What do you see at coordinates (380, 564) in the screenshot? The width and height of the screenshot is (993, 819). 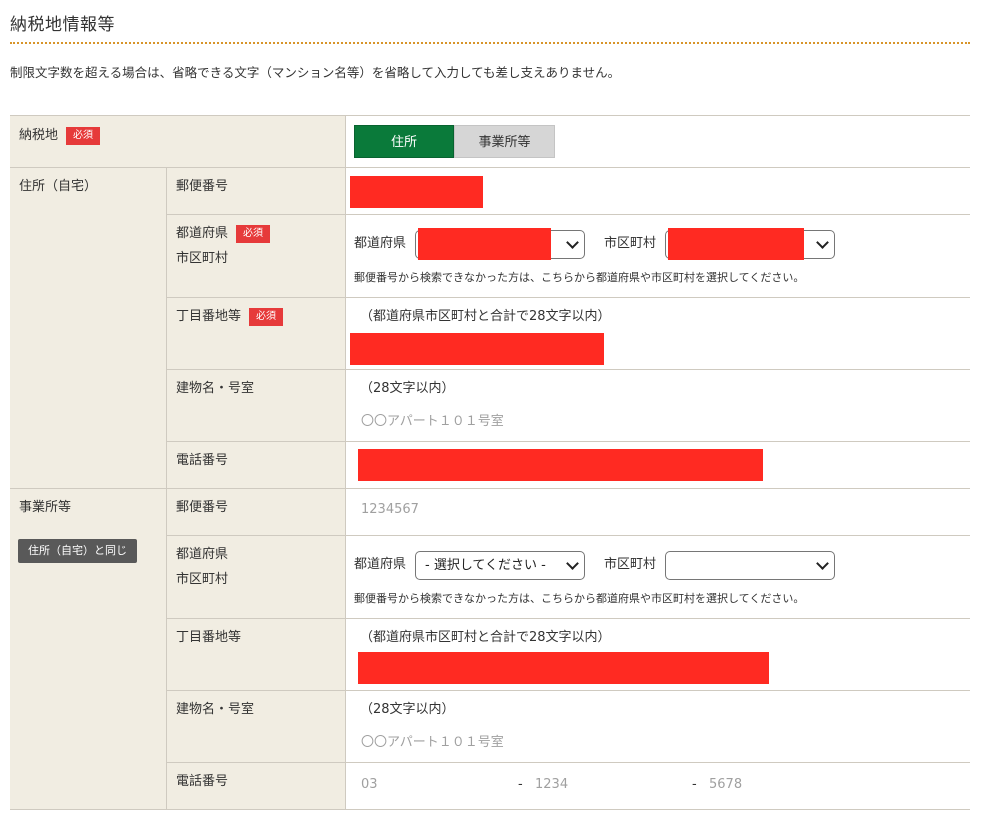 I see `office-pref-inline-label: 都道府県` at bounding box center [380, 564].